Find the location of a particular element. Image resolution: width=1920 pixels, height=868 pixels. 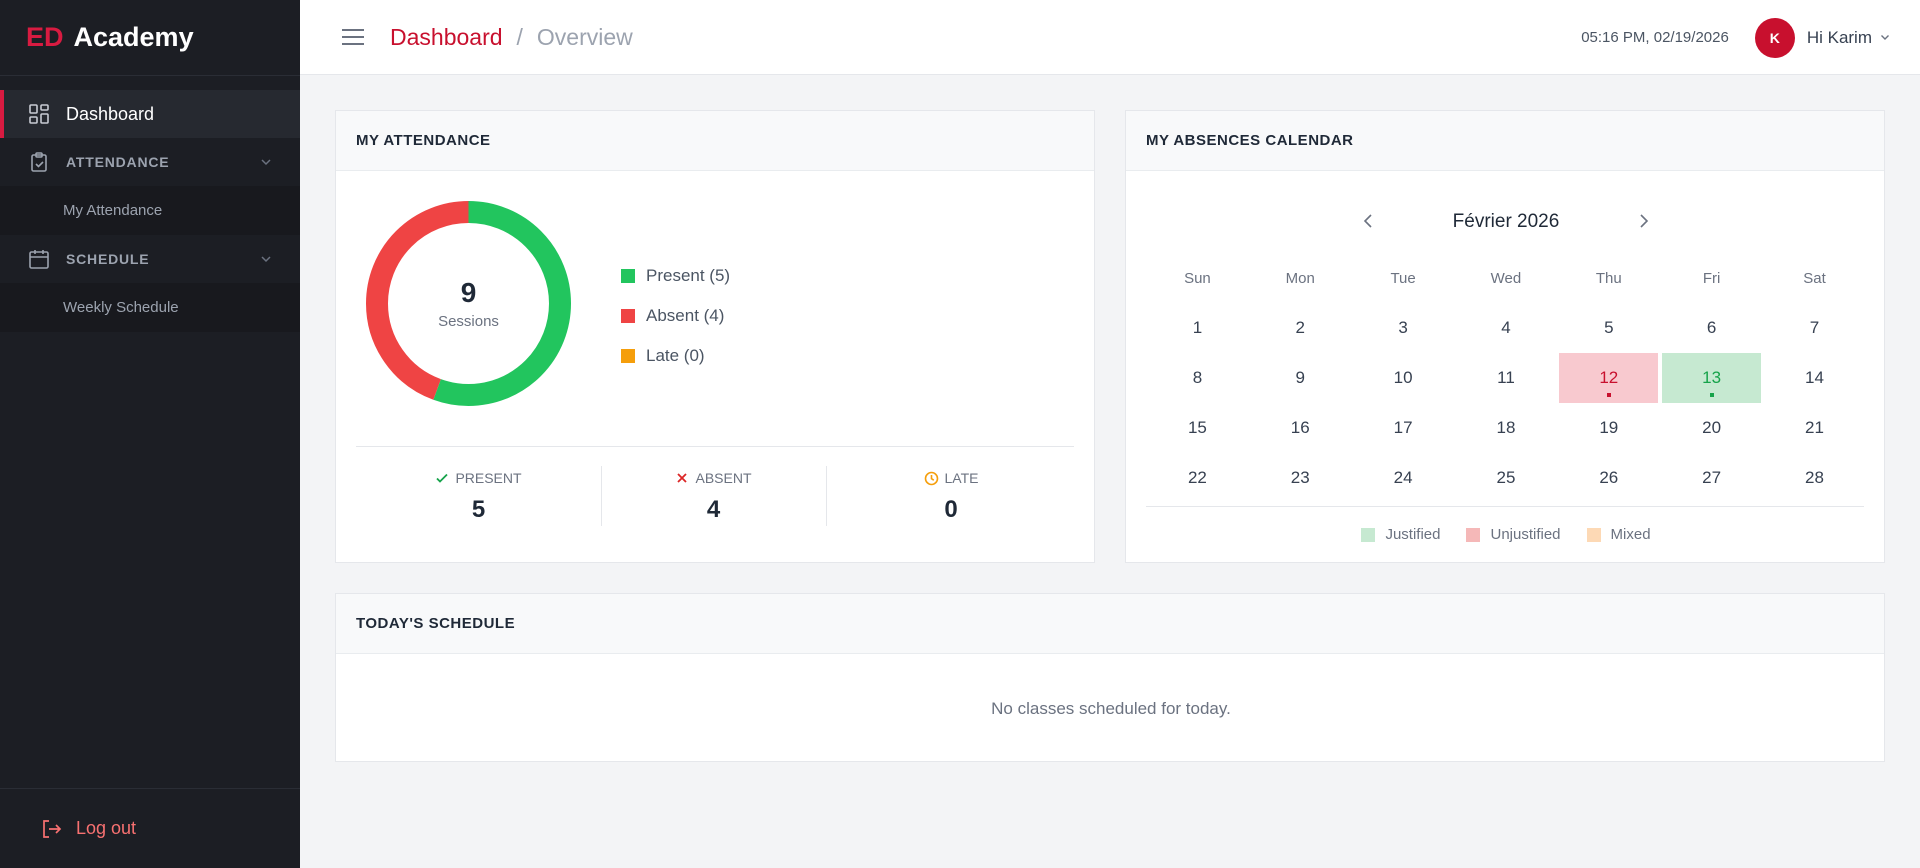

card-title: TODAY'S SCHEDULE is located at coordinates (1110, 624).